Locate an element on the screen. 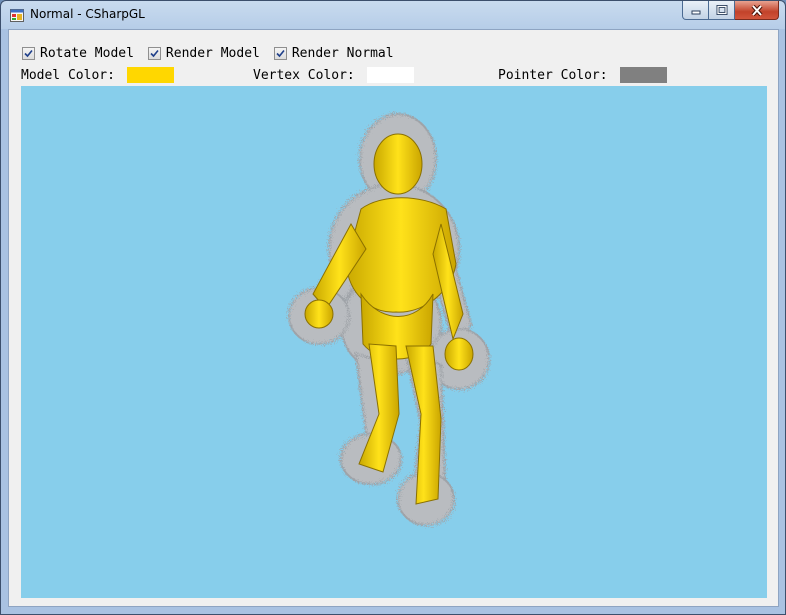 Image resolution: width=786 pixels, height=615 pixels. render-normal-label: Render Normal is located at coordinates (342, 53).